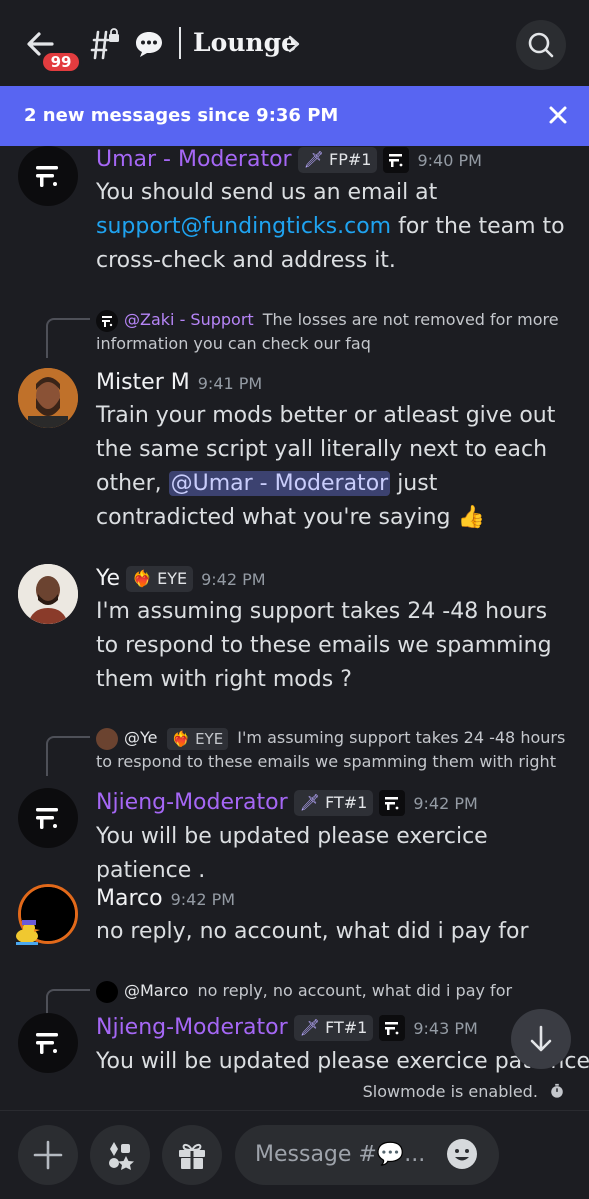  What do you see at coordinates (243, 226) in the screenshot?
I see `email-link: support@fundingticks.com` at bounding box center [243, 226].